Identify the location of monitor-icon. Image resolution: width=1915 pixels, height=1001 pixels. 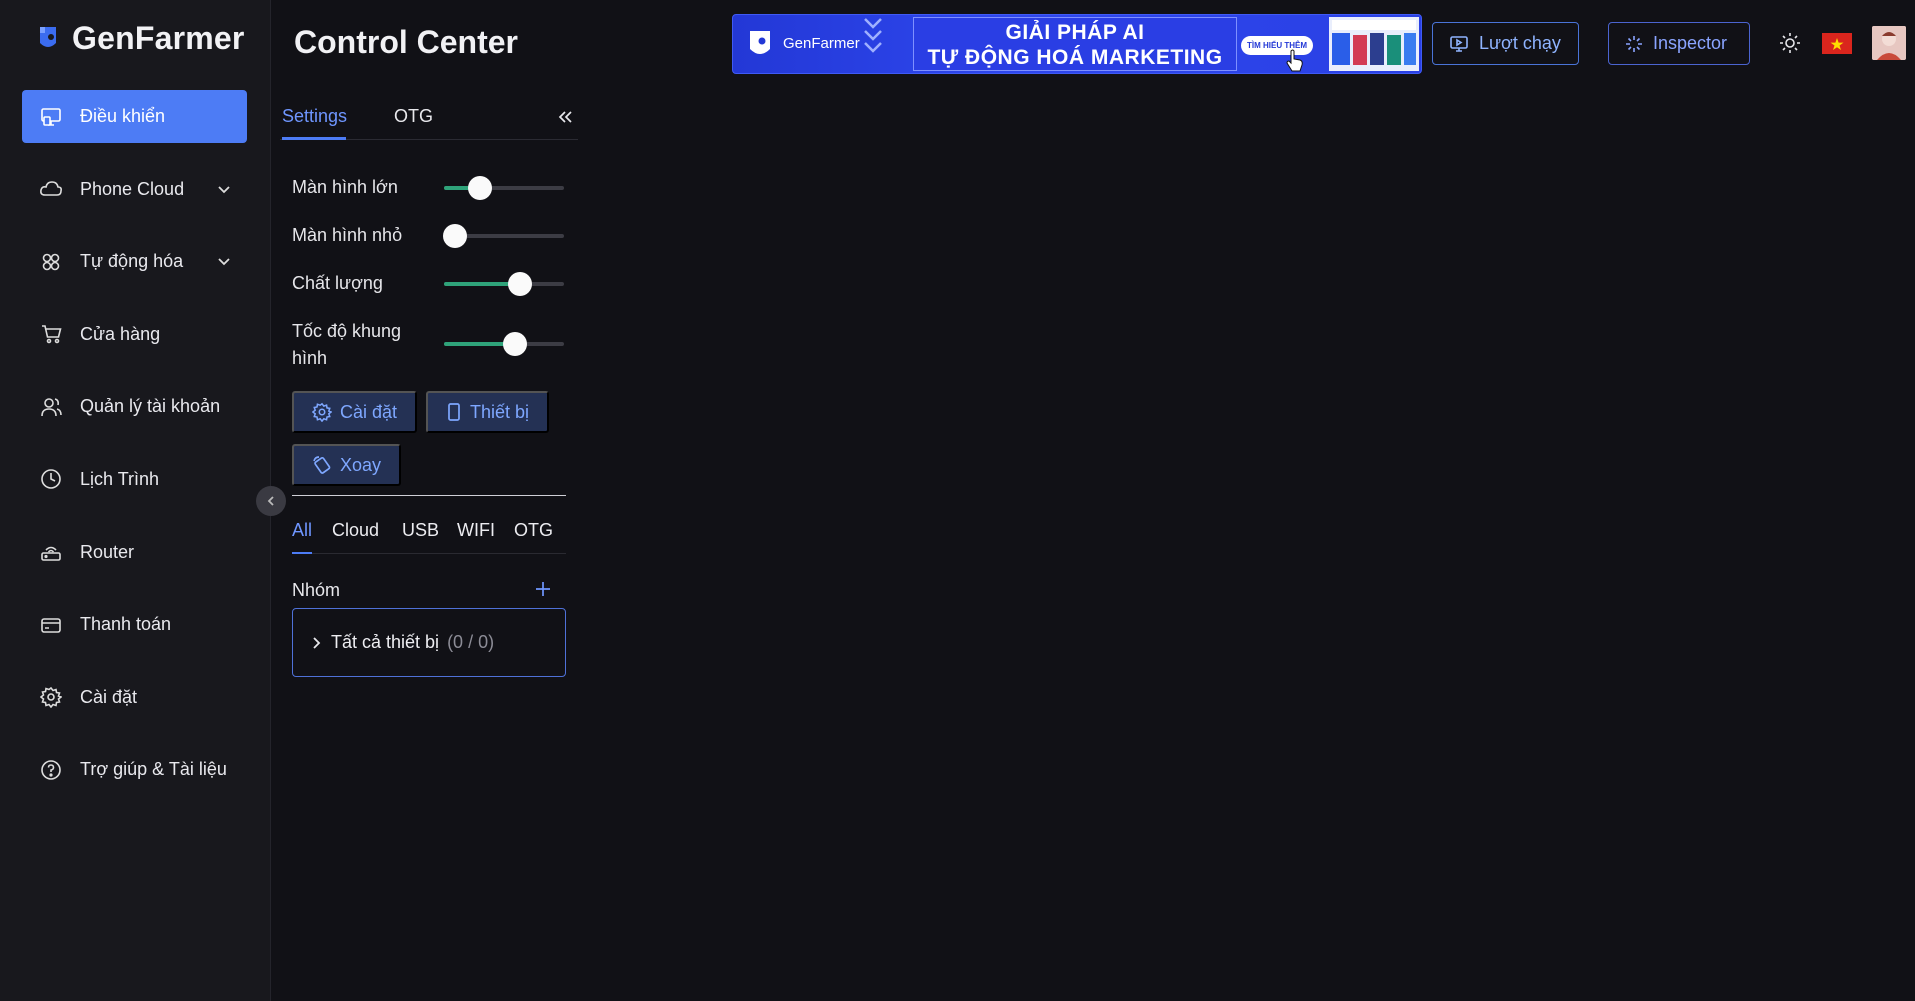
(51, 117).